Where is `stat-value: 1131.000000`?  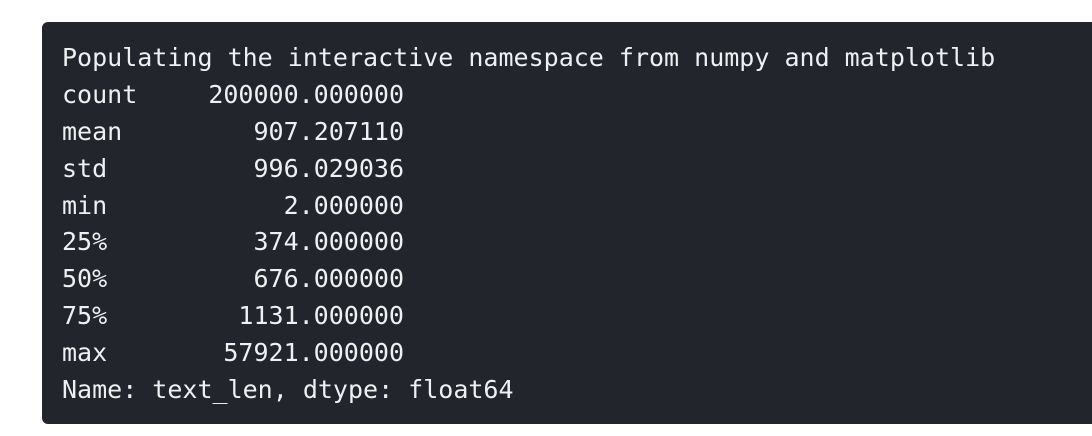 stat-value: 1131.000000 is located at coordinates (321, 316).